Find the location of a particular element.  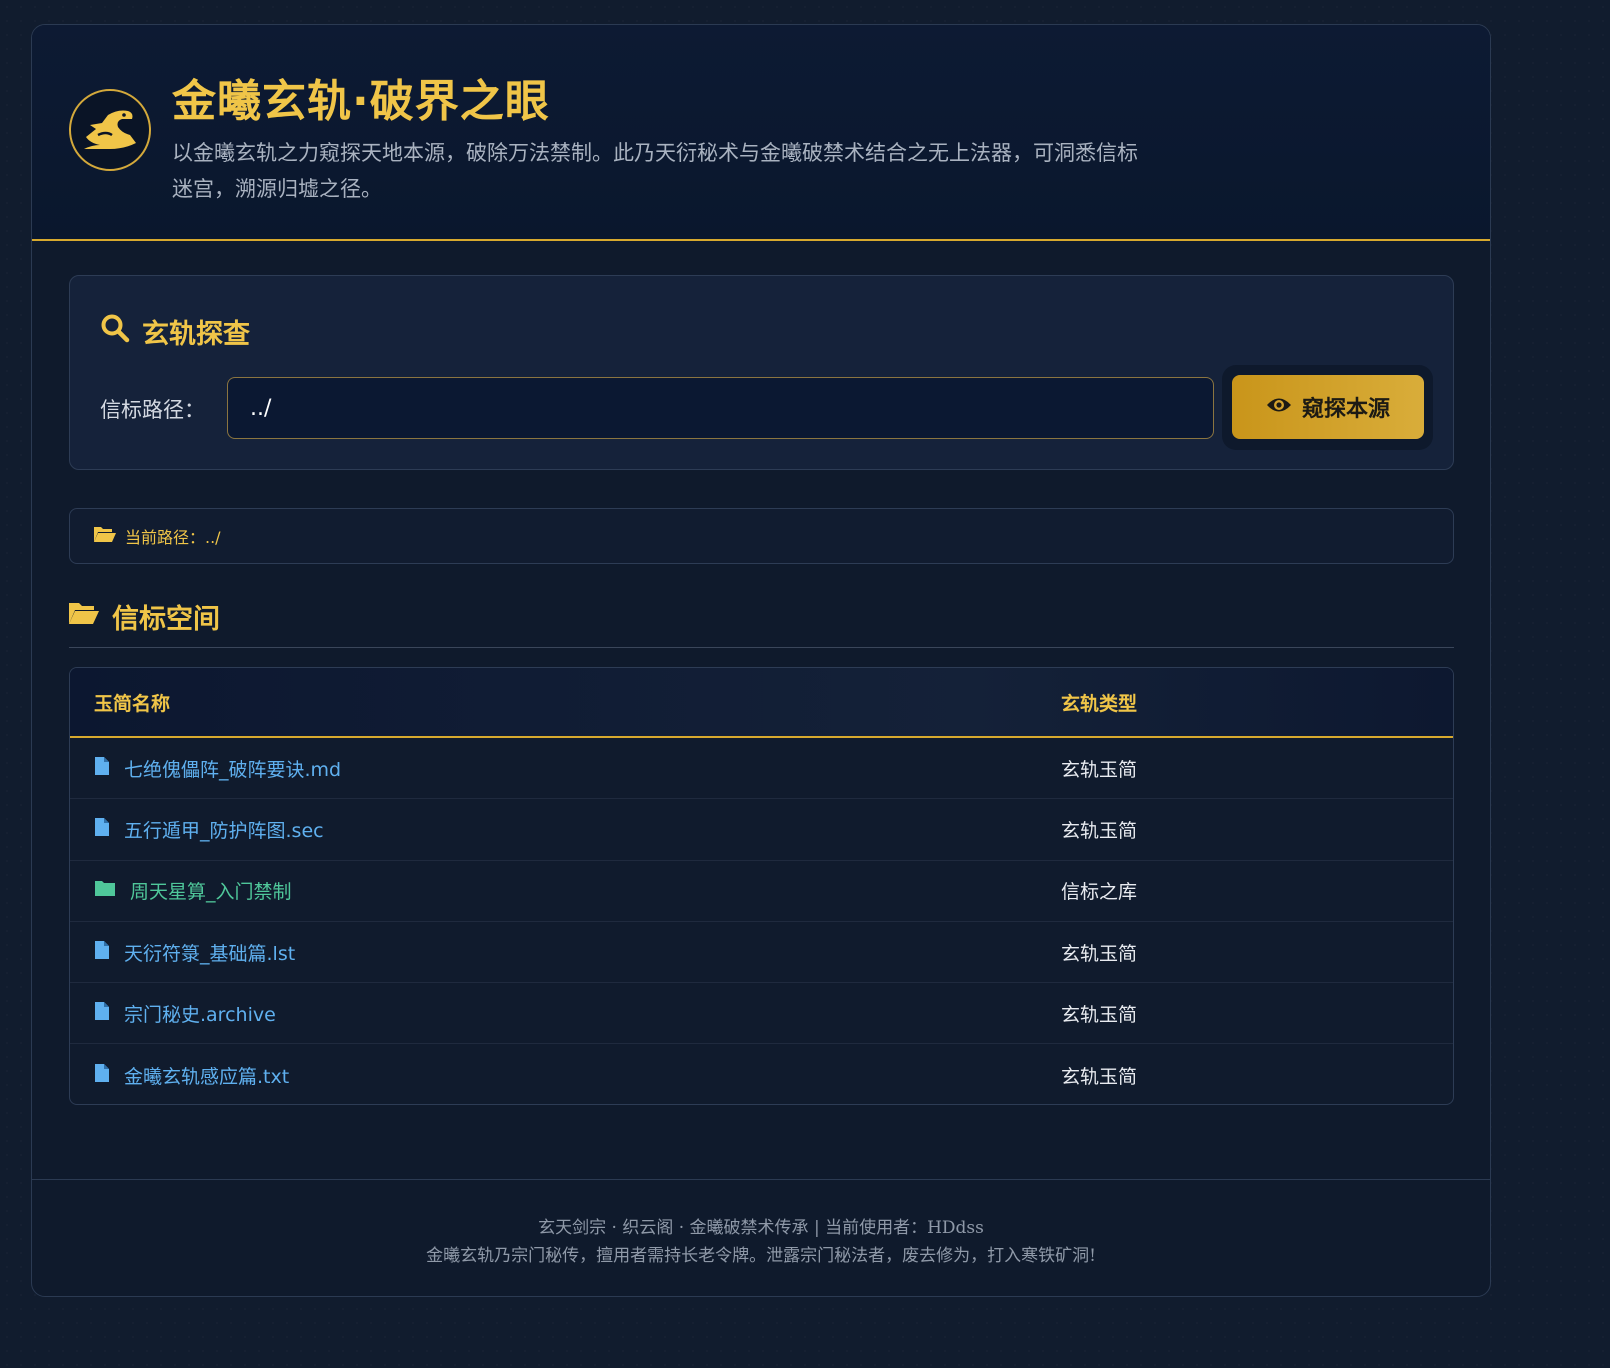

name-cell: 五行遁甲_防护阵图.sec is located at coordinates (554, 829).